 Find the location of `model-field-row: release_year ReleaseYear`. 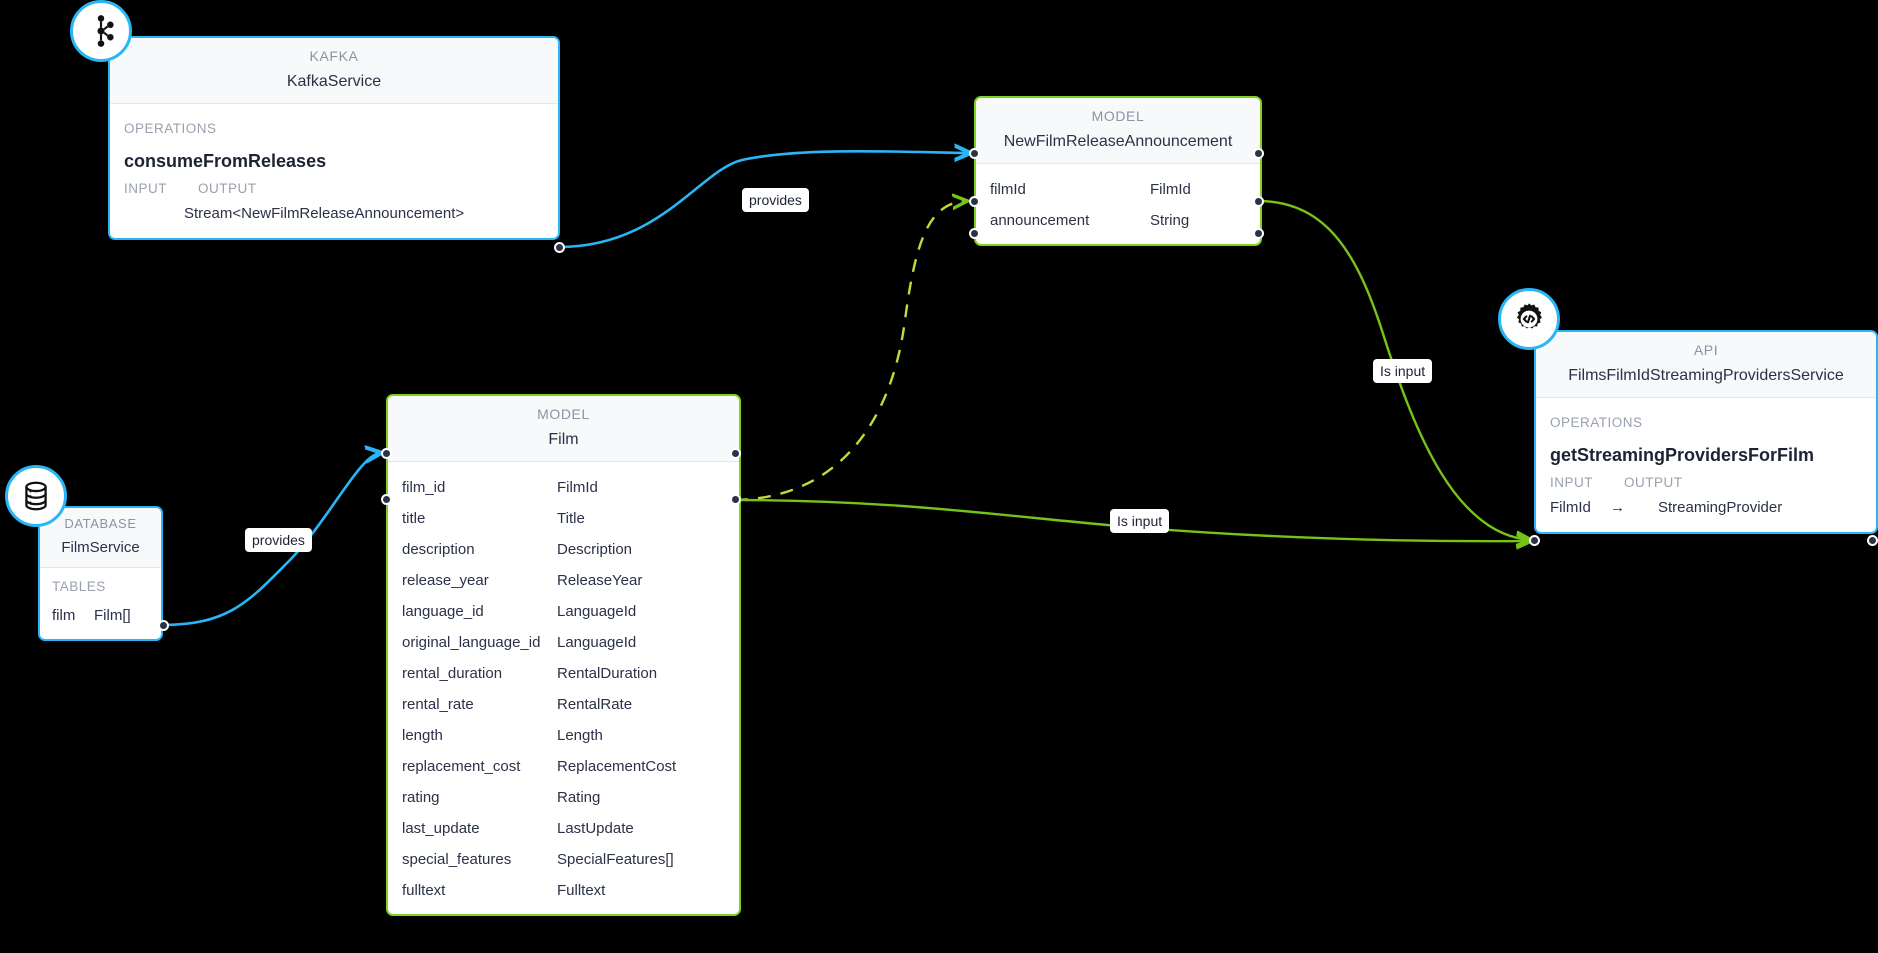

model-field-row: release_year ReleaseYear is located at coordinates (563, 580).